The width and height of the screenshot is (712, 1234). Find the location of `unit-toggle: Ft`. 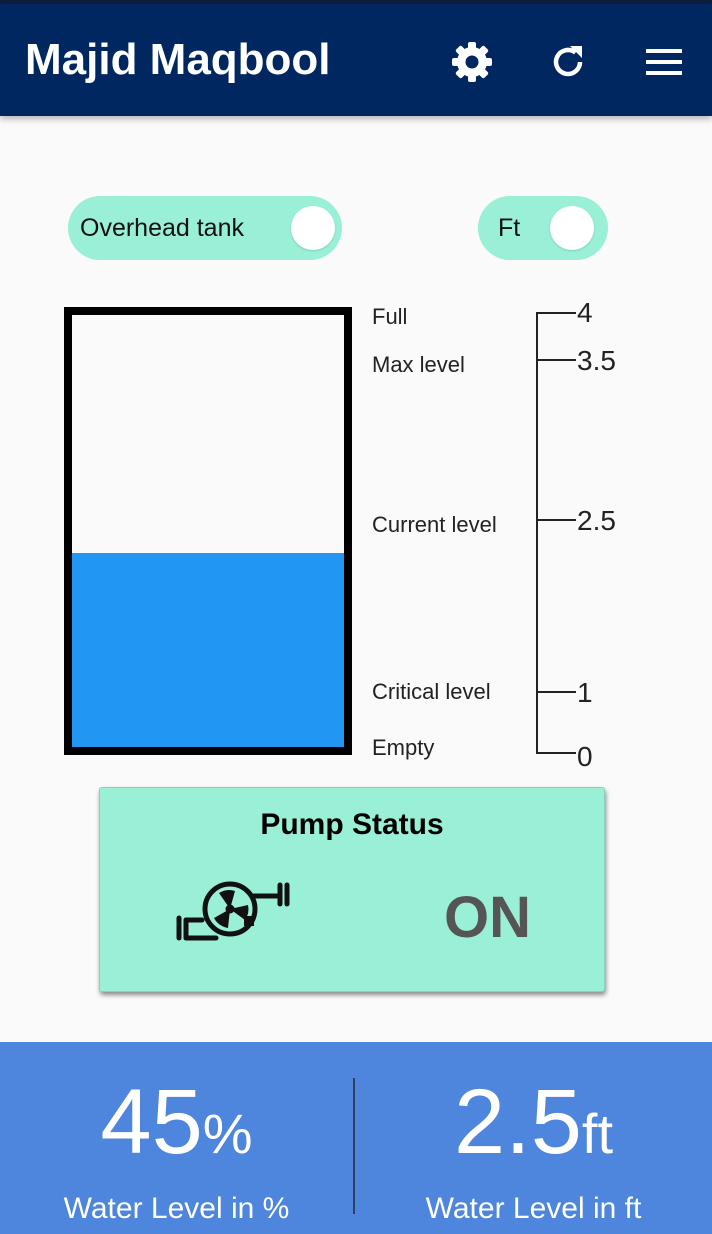

unit-toggle: Ft is located at coordinates (543, 228).